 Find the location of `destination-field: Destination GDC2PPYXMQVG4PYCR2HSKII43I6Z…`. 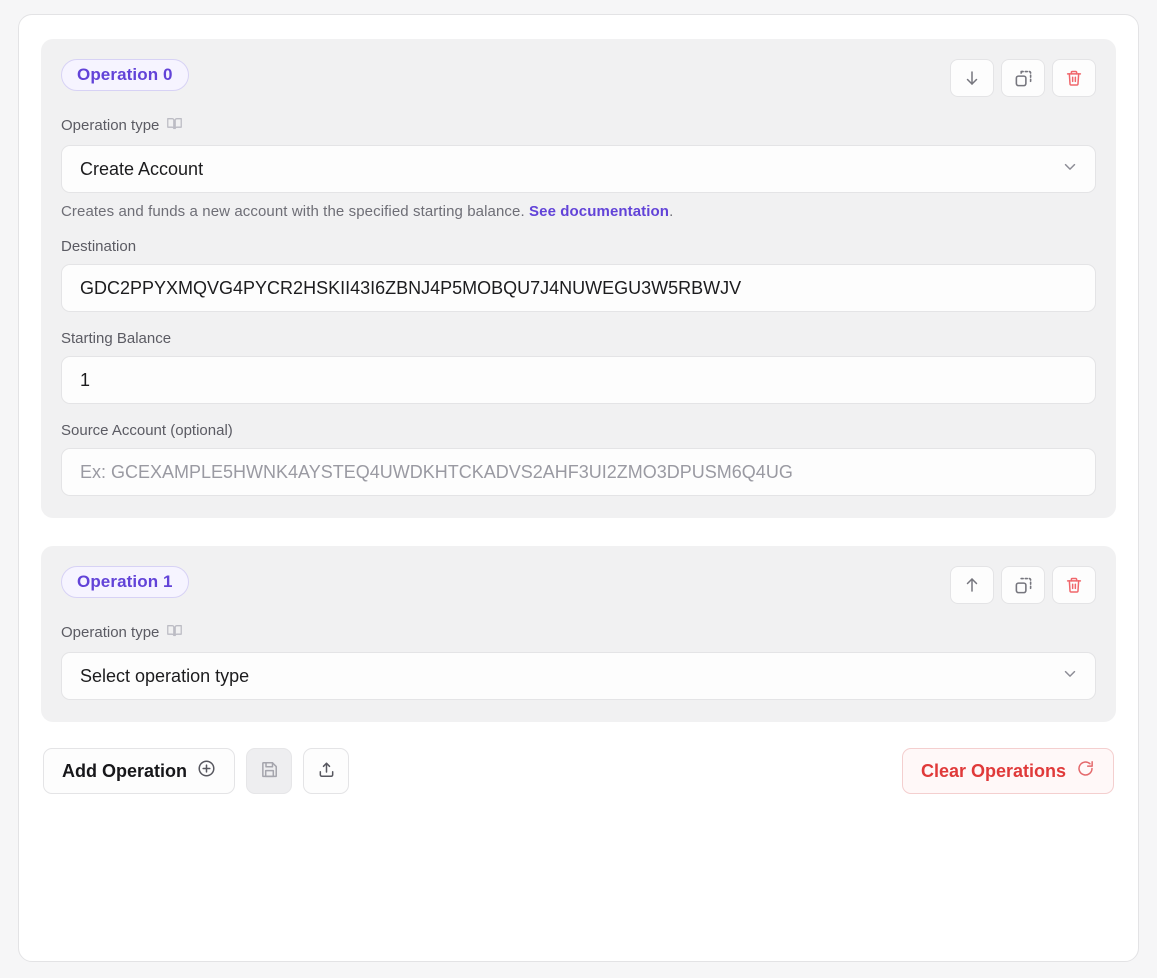

destination-field: Destination GDC2PPYXMQVG4PYCR2HSKII43I6Z… is located at coordinates (578, 275).